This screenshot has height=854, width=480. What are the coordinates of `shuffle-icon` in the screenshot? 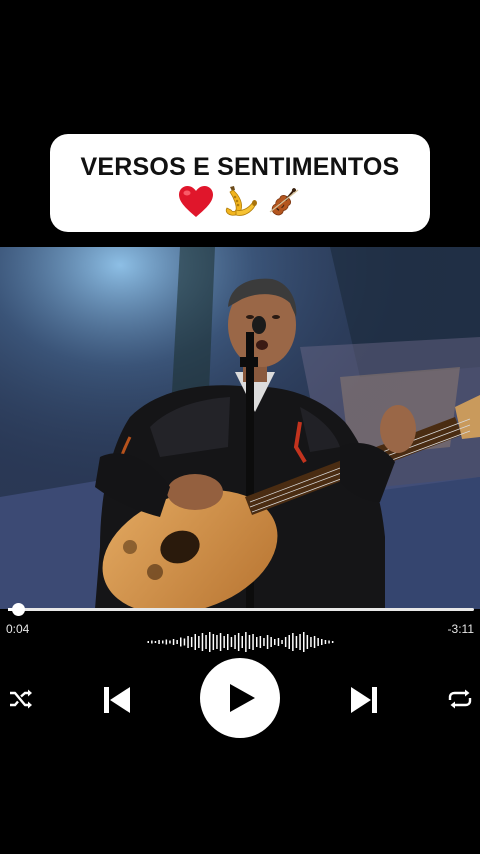 It's located at (21, 699).